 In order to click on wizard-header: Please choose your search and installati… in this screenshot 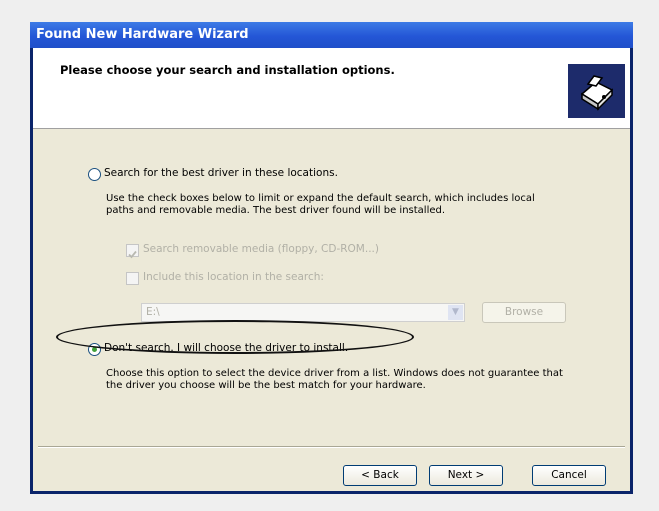, I will do `click(331, 88)`.